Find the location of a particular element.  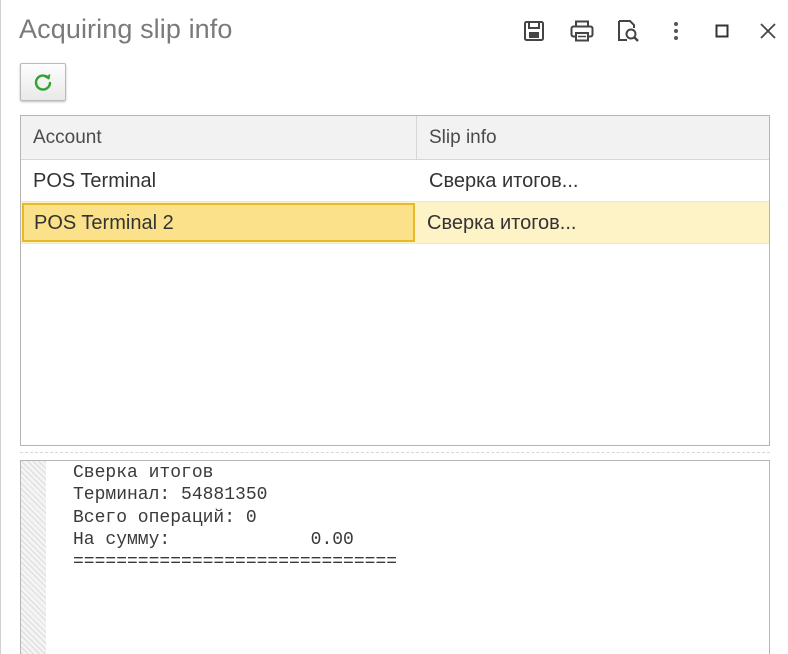

preview-button is located at coordinates (628, 31).